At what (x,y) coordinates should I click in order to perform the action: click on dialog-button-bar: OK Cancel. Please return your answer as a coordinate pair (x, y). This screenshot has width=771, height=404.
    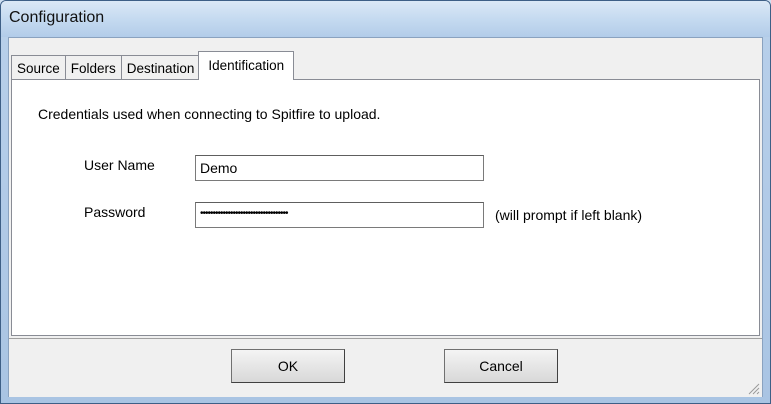
    Looking at the image, I should click on (385, 367).